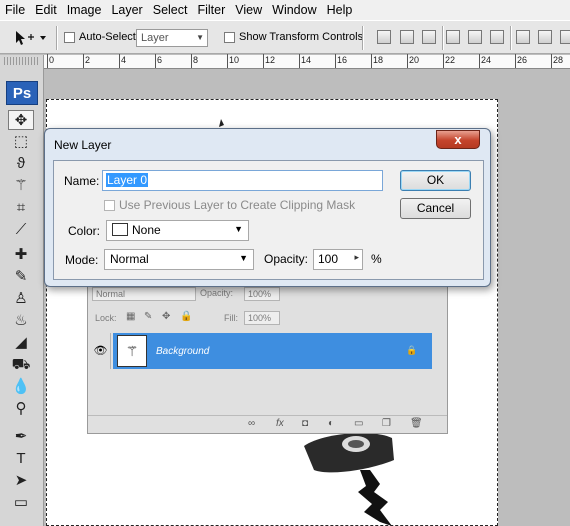 This screenshot has height=526, width=570. I want to click on menu-layer: Layer, so click(126, 10).